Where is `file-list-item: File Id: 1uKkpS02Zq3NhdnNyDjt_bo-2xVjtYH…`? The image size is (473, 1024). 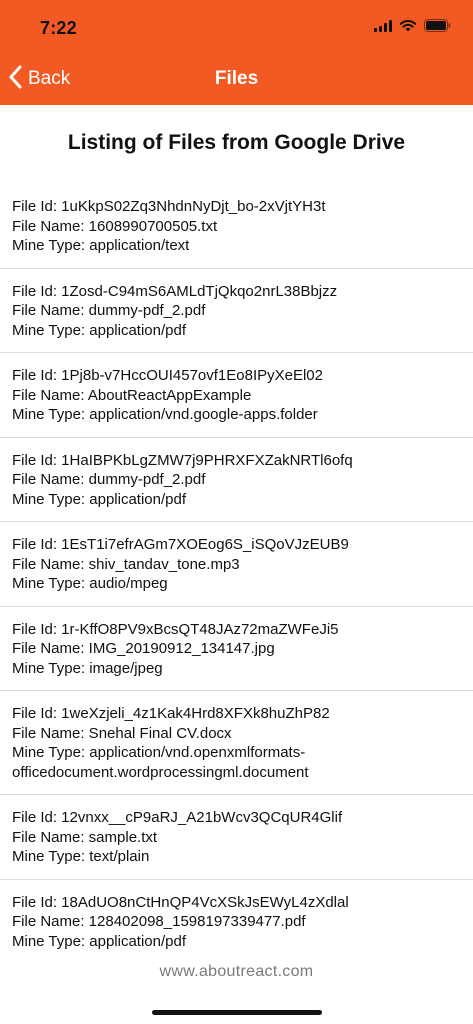 file-list-item: File Id: 1uKkpS02Zq3NhdnNyDjt_bo-2xVjtYH… is located at coordinates (236, 226).